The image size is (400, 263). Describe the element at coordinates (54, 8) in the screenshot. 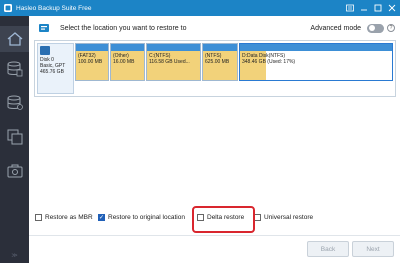

I see `window-title: Hasleo Backup Suite Free` at that location.